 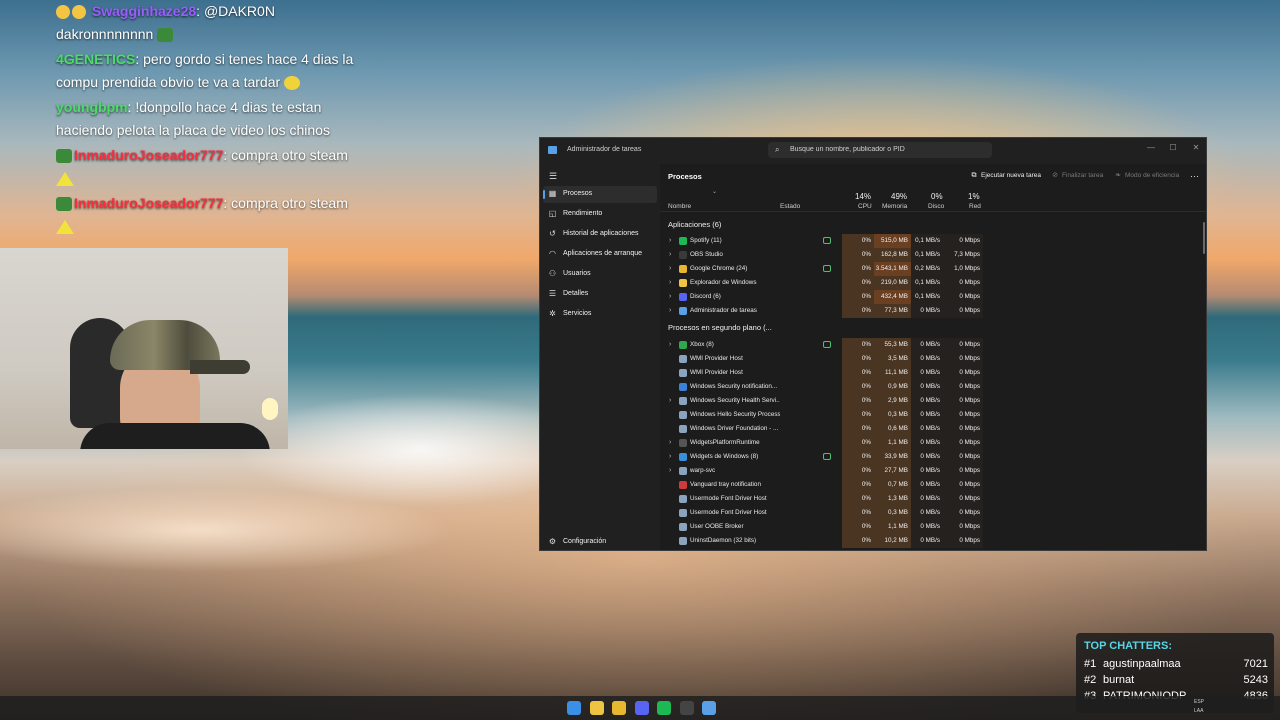 I want to click on maximize-button: ☐, so click(x=1173, y=148).